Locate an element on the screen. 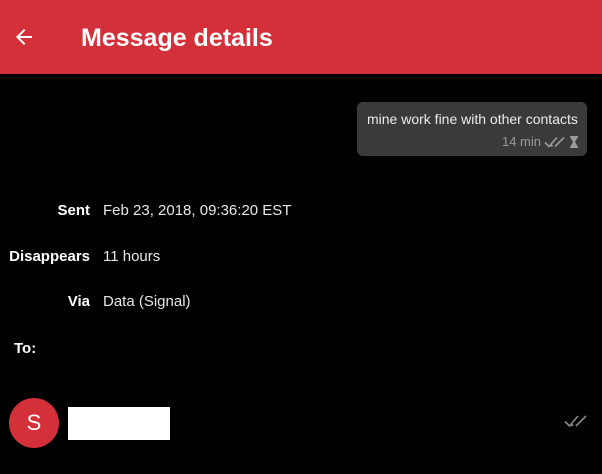  detail-row-disappears: Disappears 11 hours is located at coordinates (80, 256).